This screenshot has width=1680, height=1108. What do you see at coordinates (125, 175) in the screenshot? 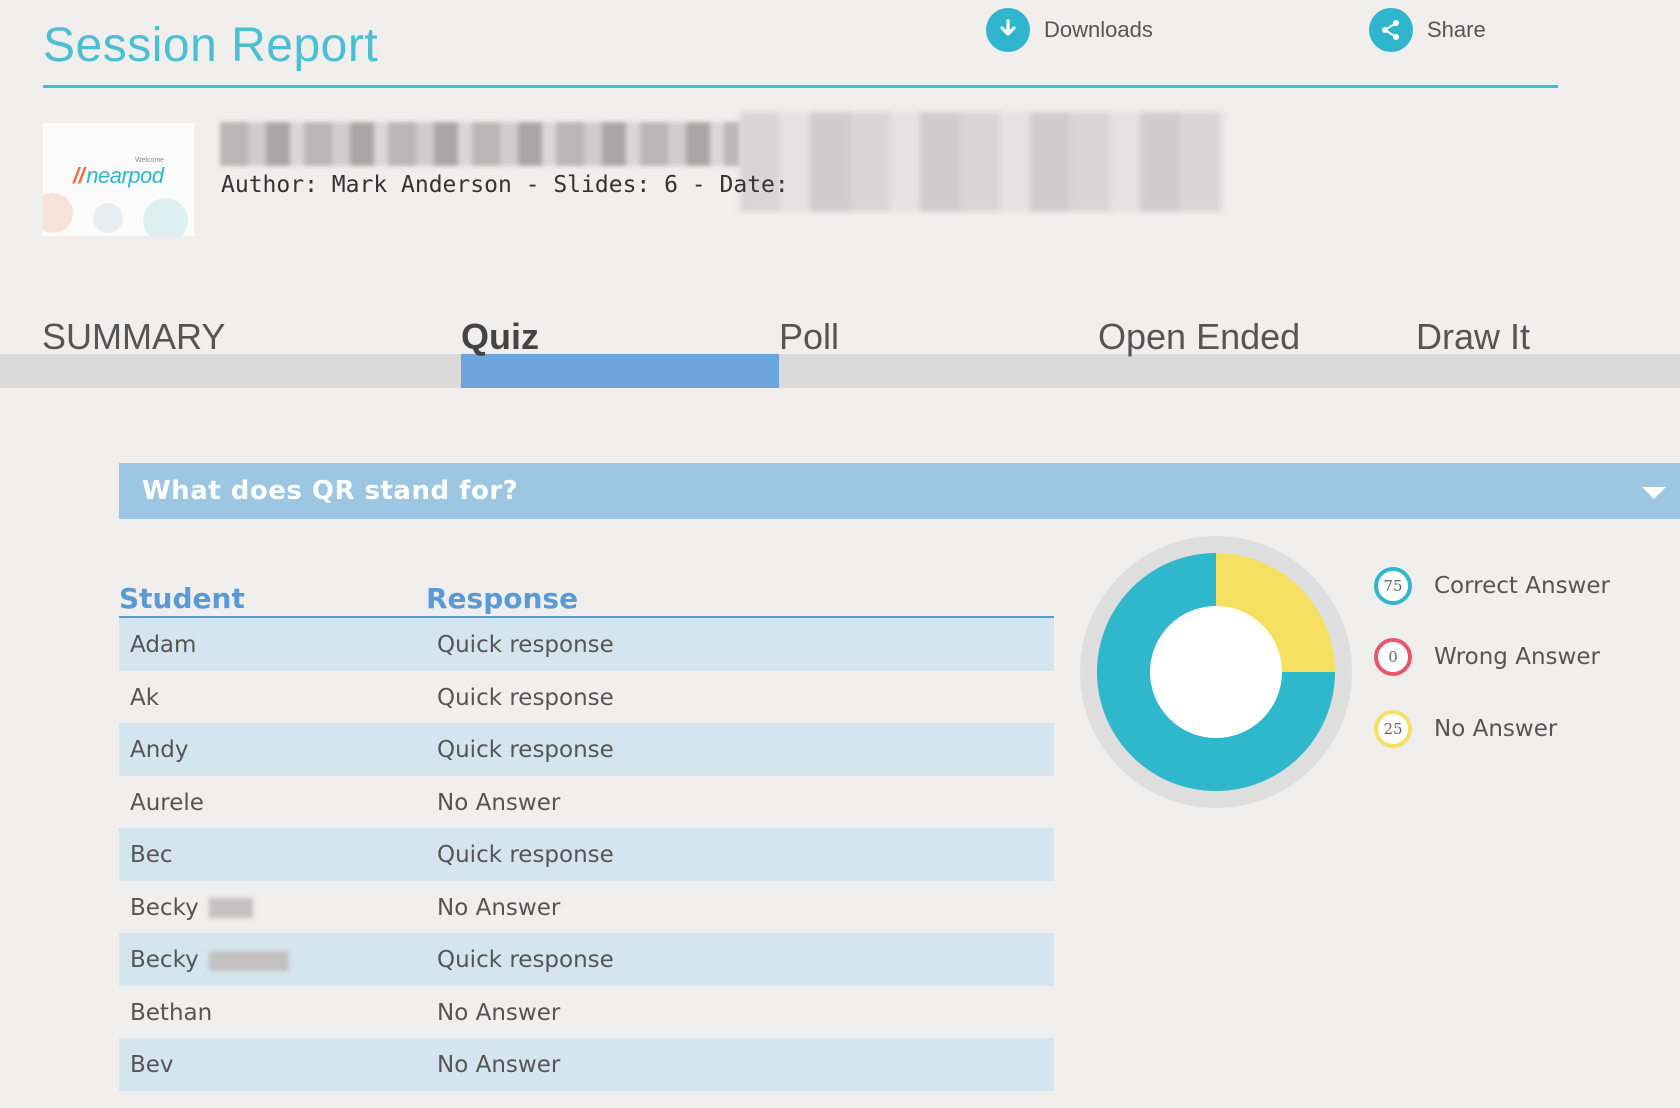
I see `nearpod-logo-text: nearpod` at bounding box center [125, 175].